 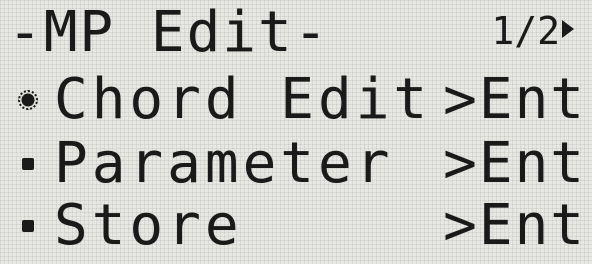 I want to click on selected-cursor-icon, so click(x=28, y=100).